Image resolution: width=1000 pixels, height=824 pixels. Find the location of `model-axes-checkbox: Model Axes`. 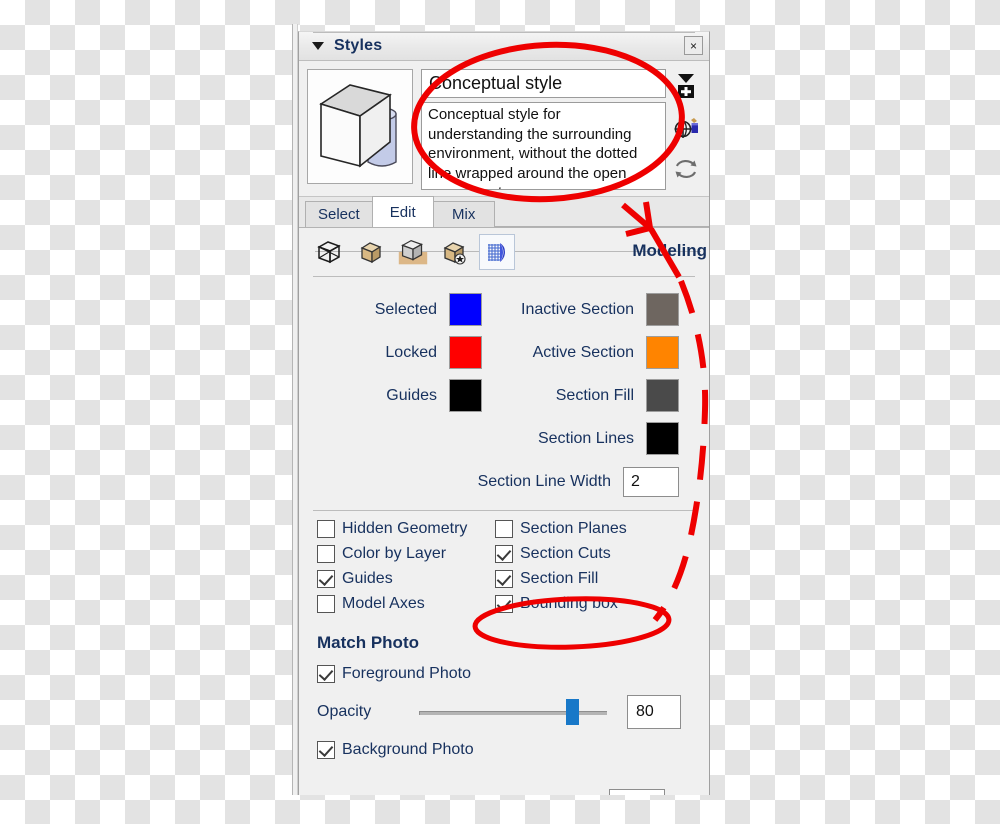

model-axes-checkbox: Model Axes is located at coordinates (406, 604).